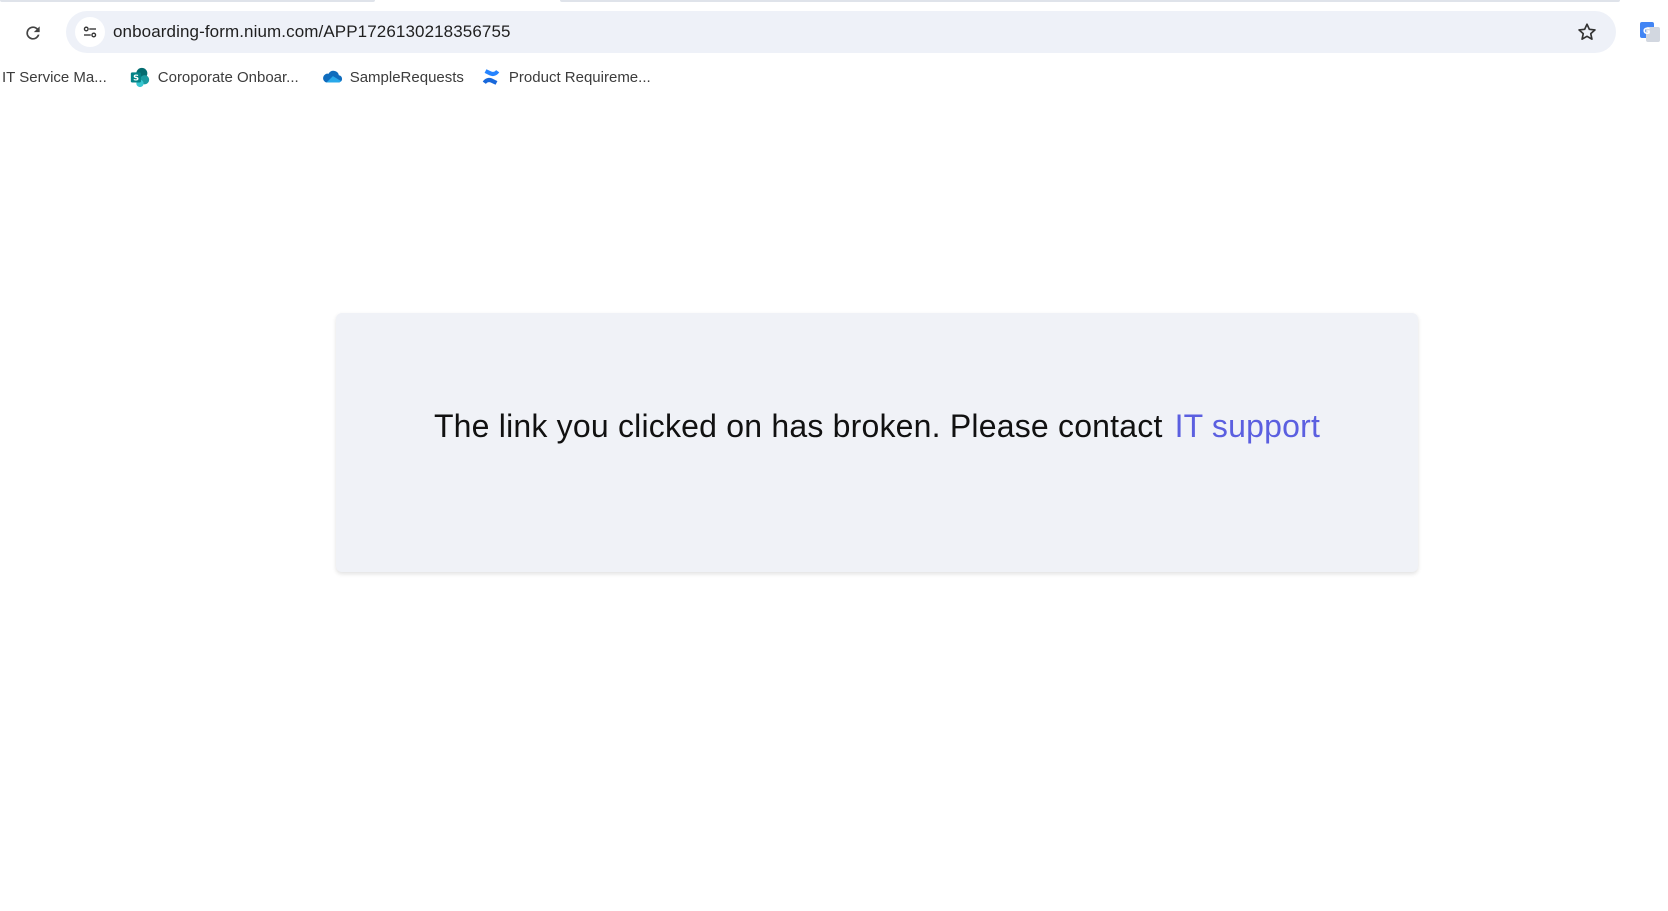  I want to click on reload-icon, so click(33, 33).